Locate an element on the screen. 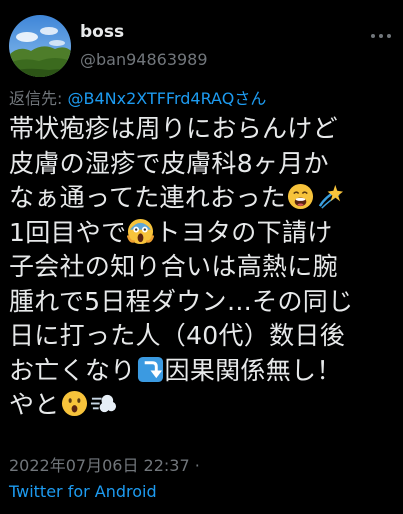  tweet-line: なぁ通ってた連れおった is located at coordinates (205, 198).